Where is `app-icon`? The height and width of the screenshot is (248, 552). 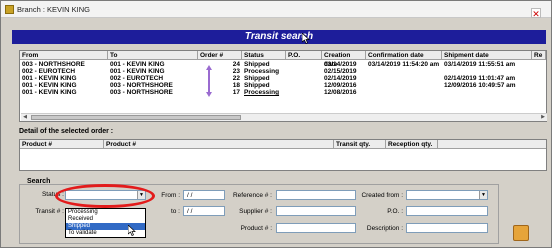
app-icon is located at coordinates (9, 9).